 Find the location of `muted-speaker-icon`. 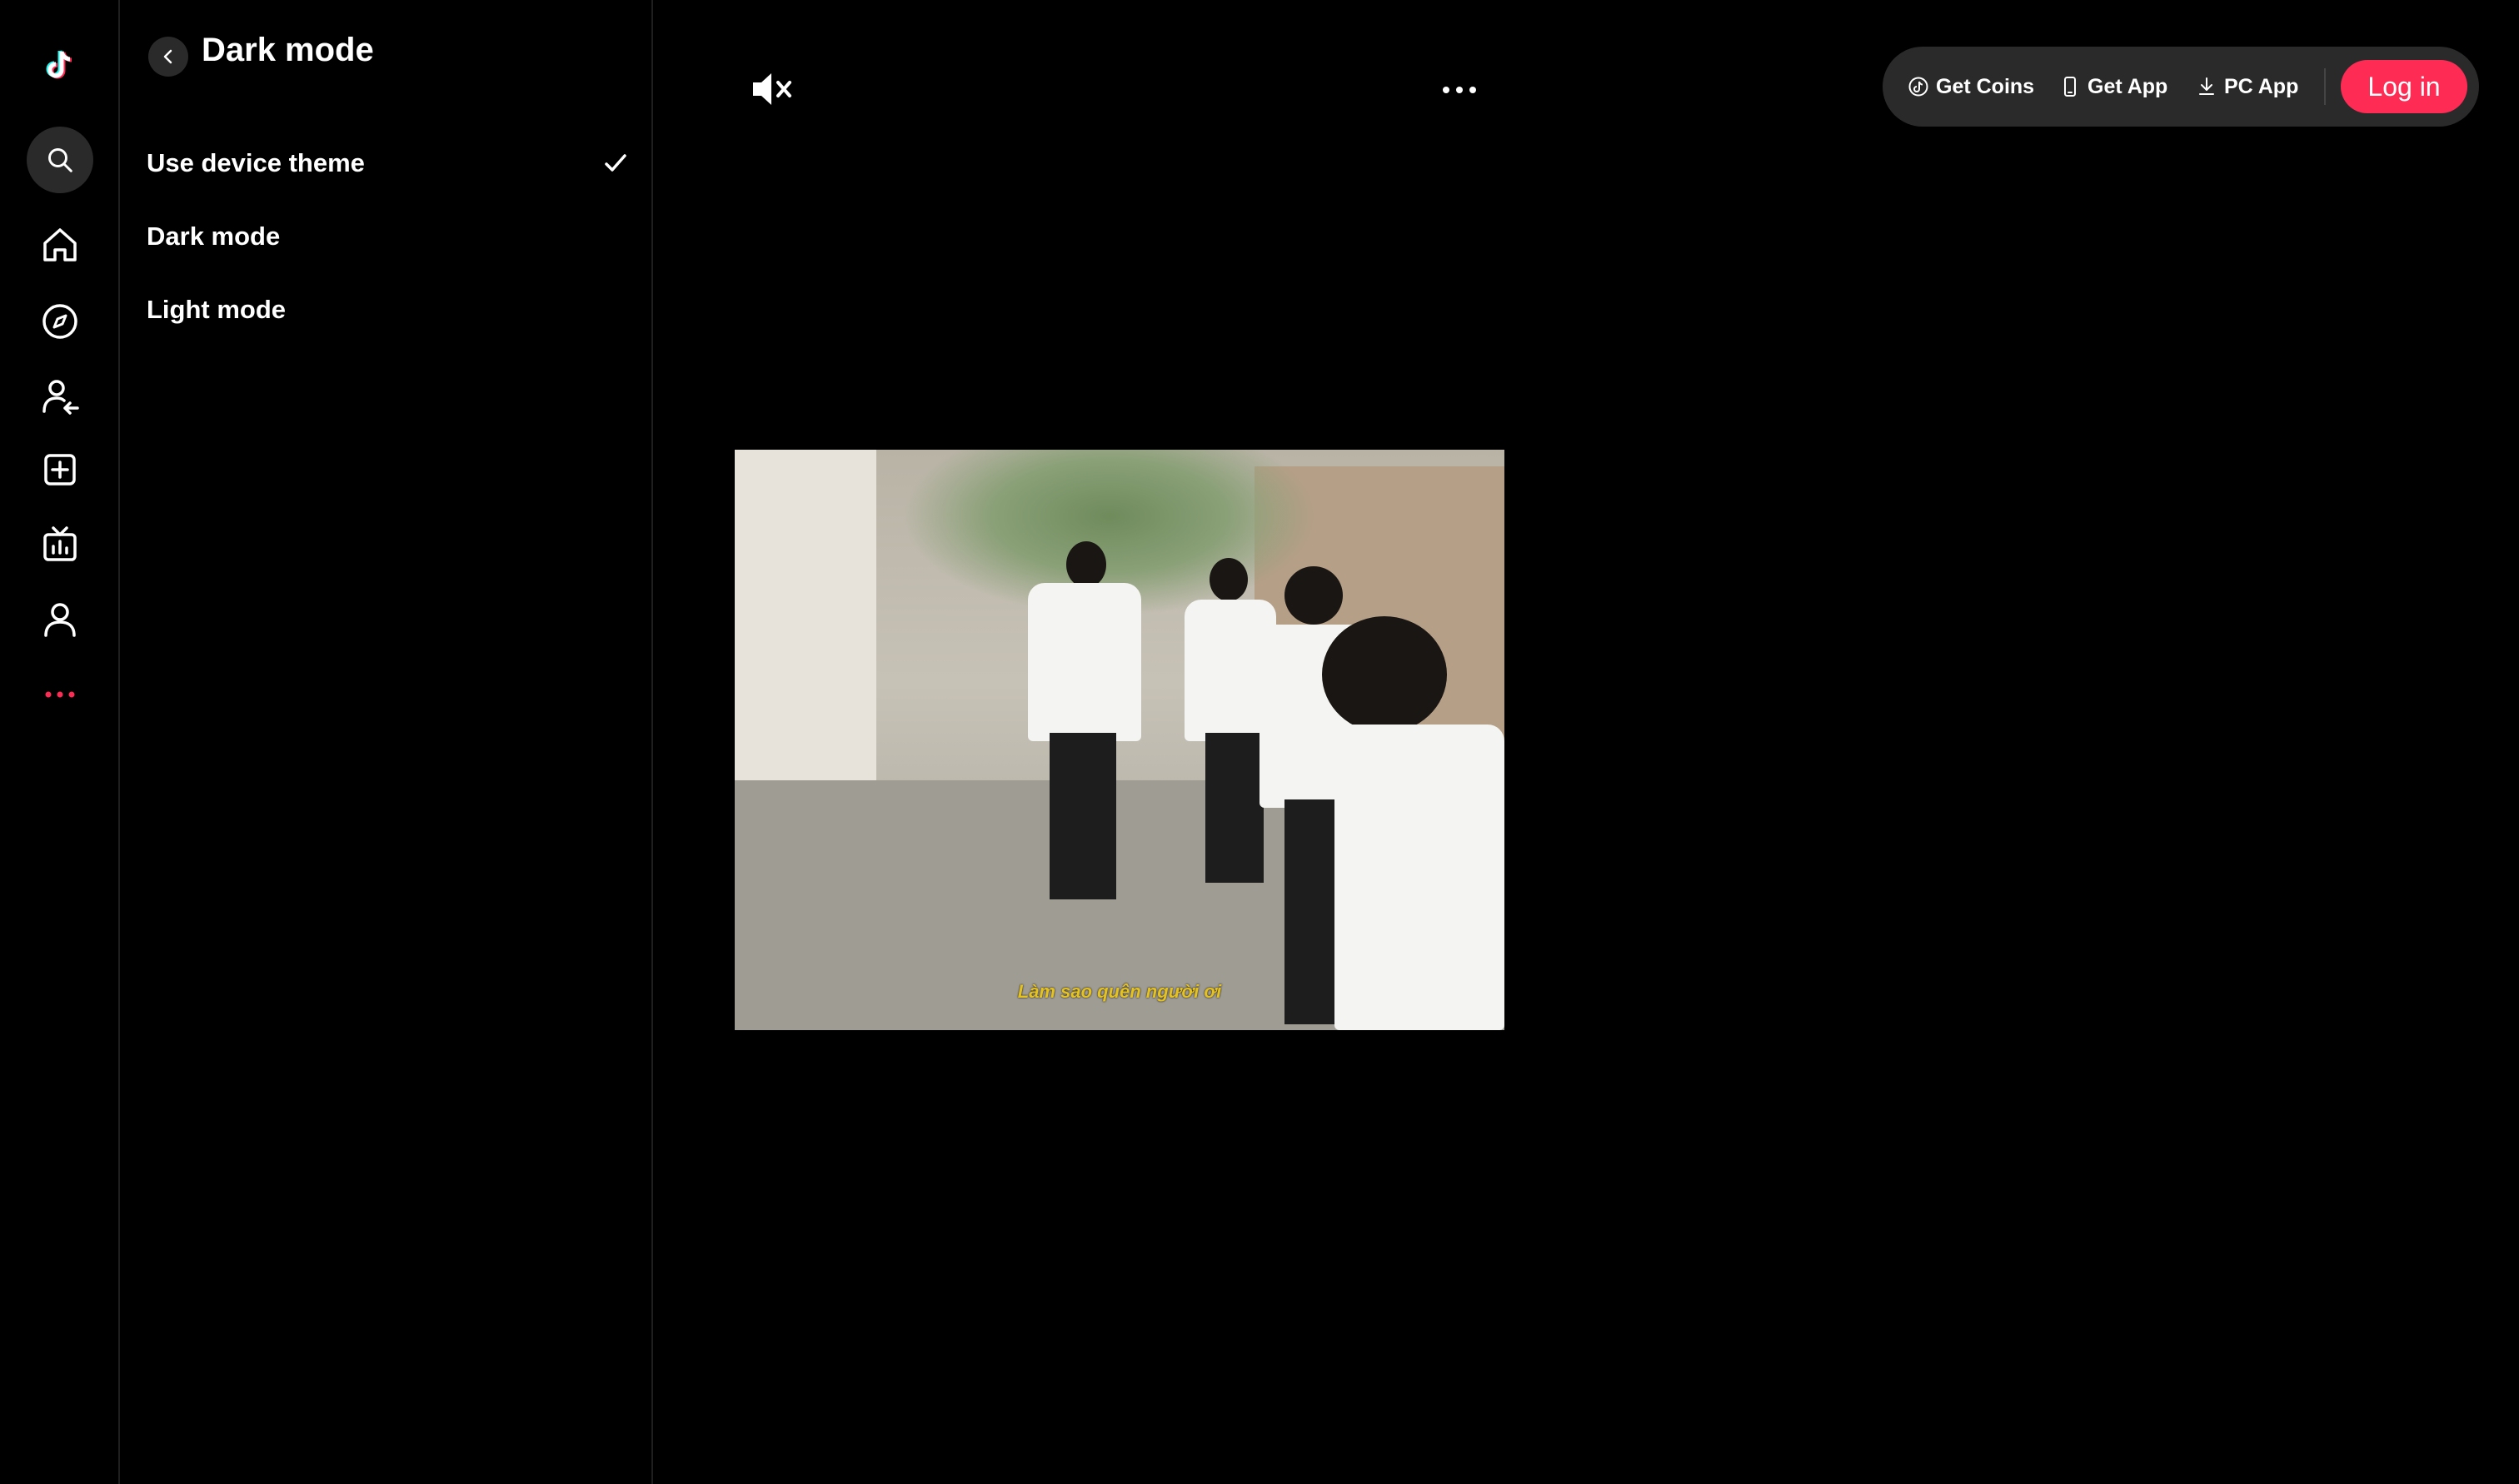

muted-speaker-icon is located at coordinates (772, 89).